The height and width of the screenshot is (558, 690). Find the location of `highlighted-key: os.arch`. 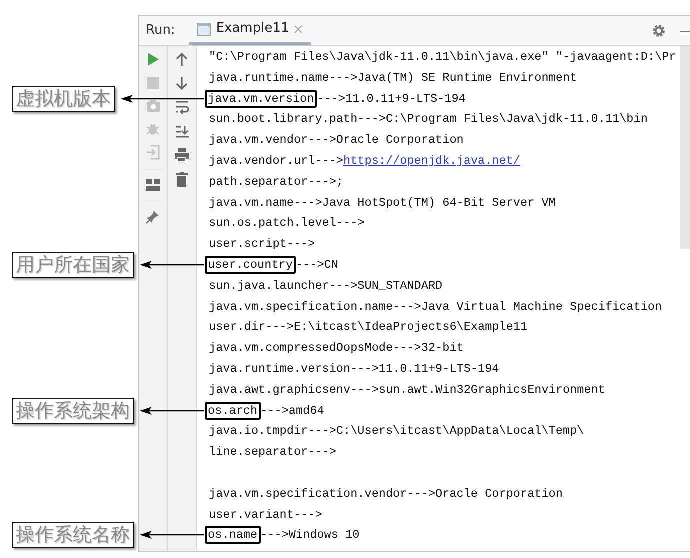

highlighted-key: os.arch is located at coordinates (233, 411).